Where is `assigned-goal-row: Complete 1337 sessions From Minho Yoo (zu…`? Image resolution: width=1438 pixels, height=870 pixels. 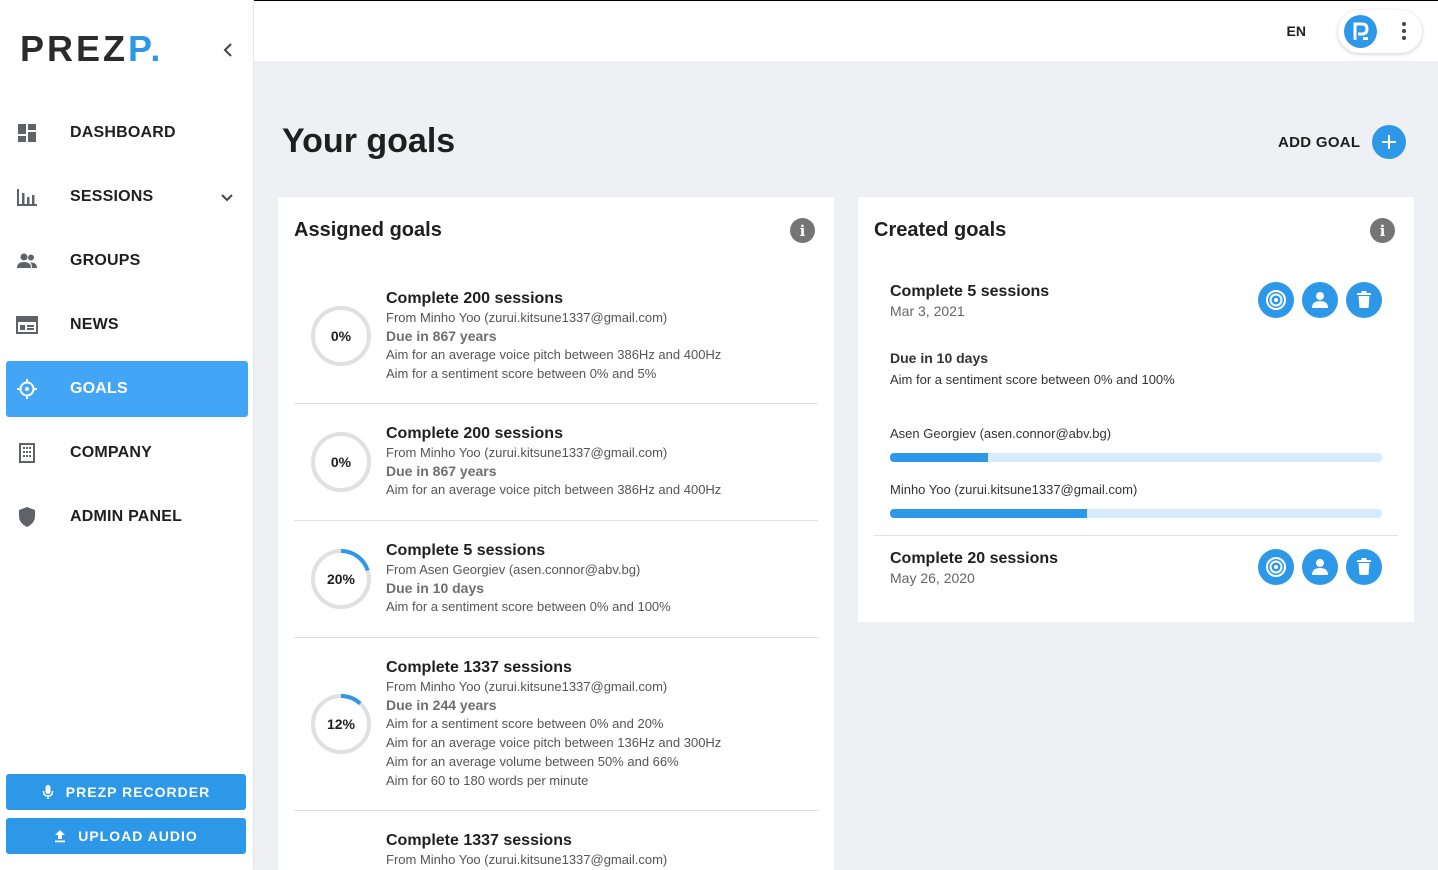
assigned-goal-row: Complete 1337 sessions From Minho Yoo (zu… is located at coordinates (556, 840).